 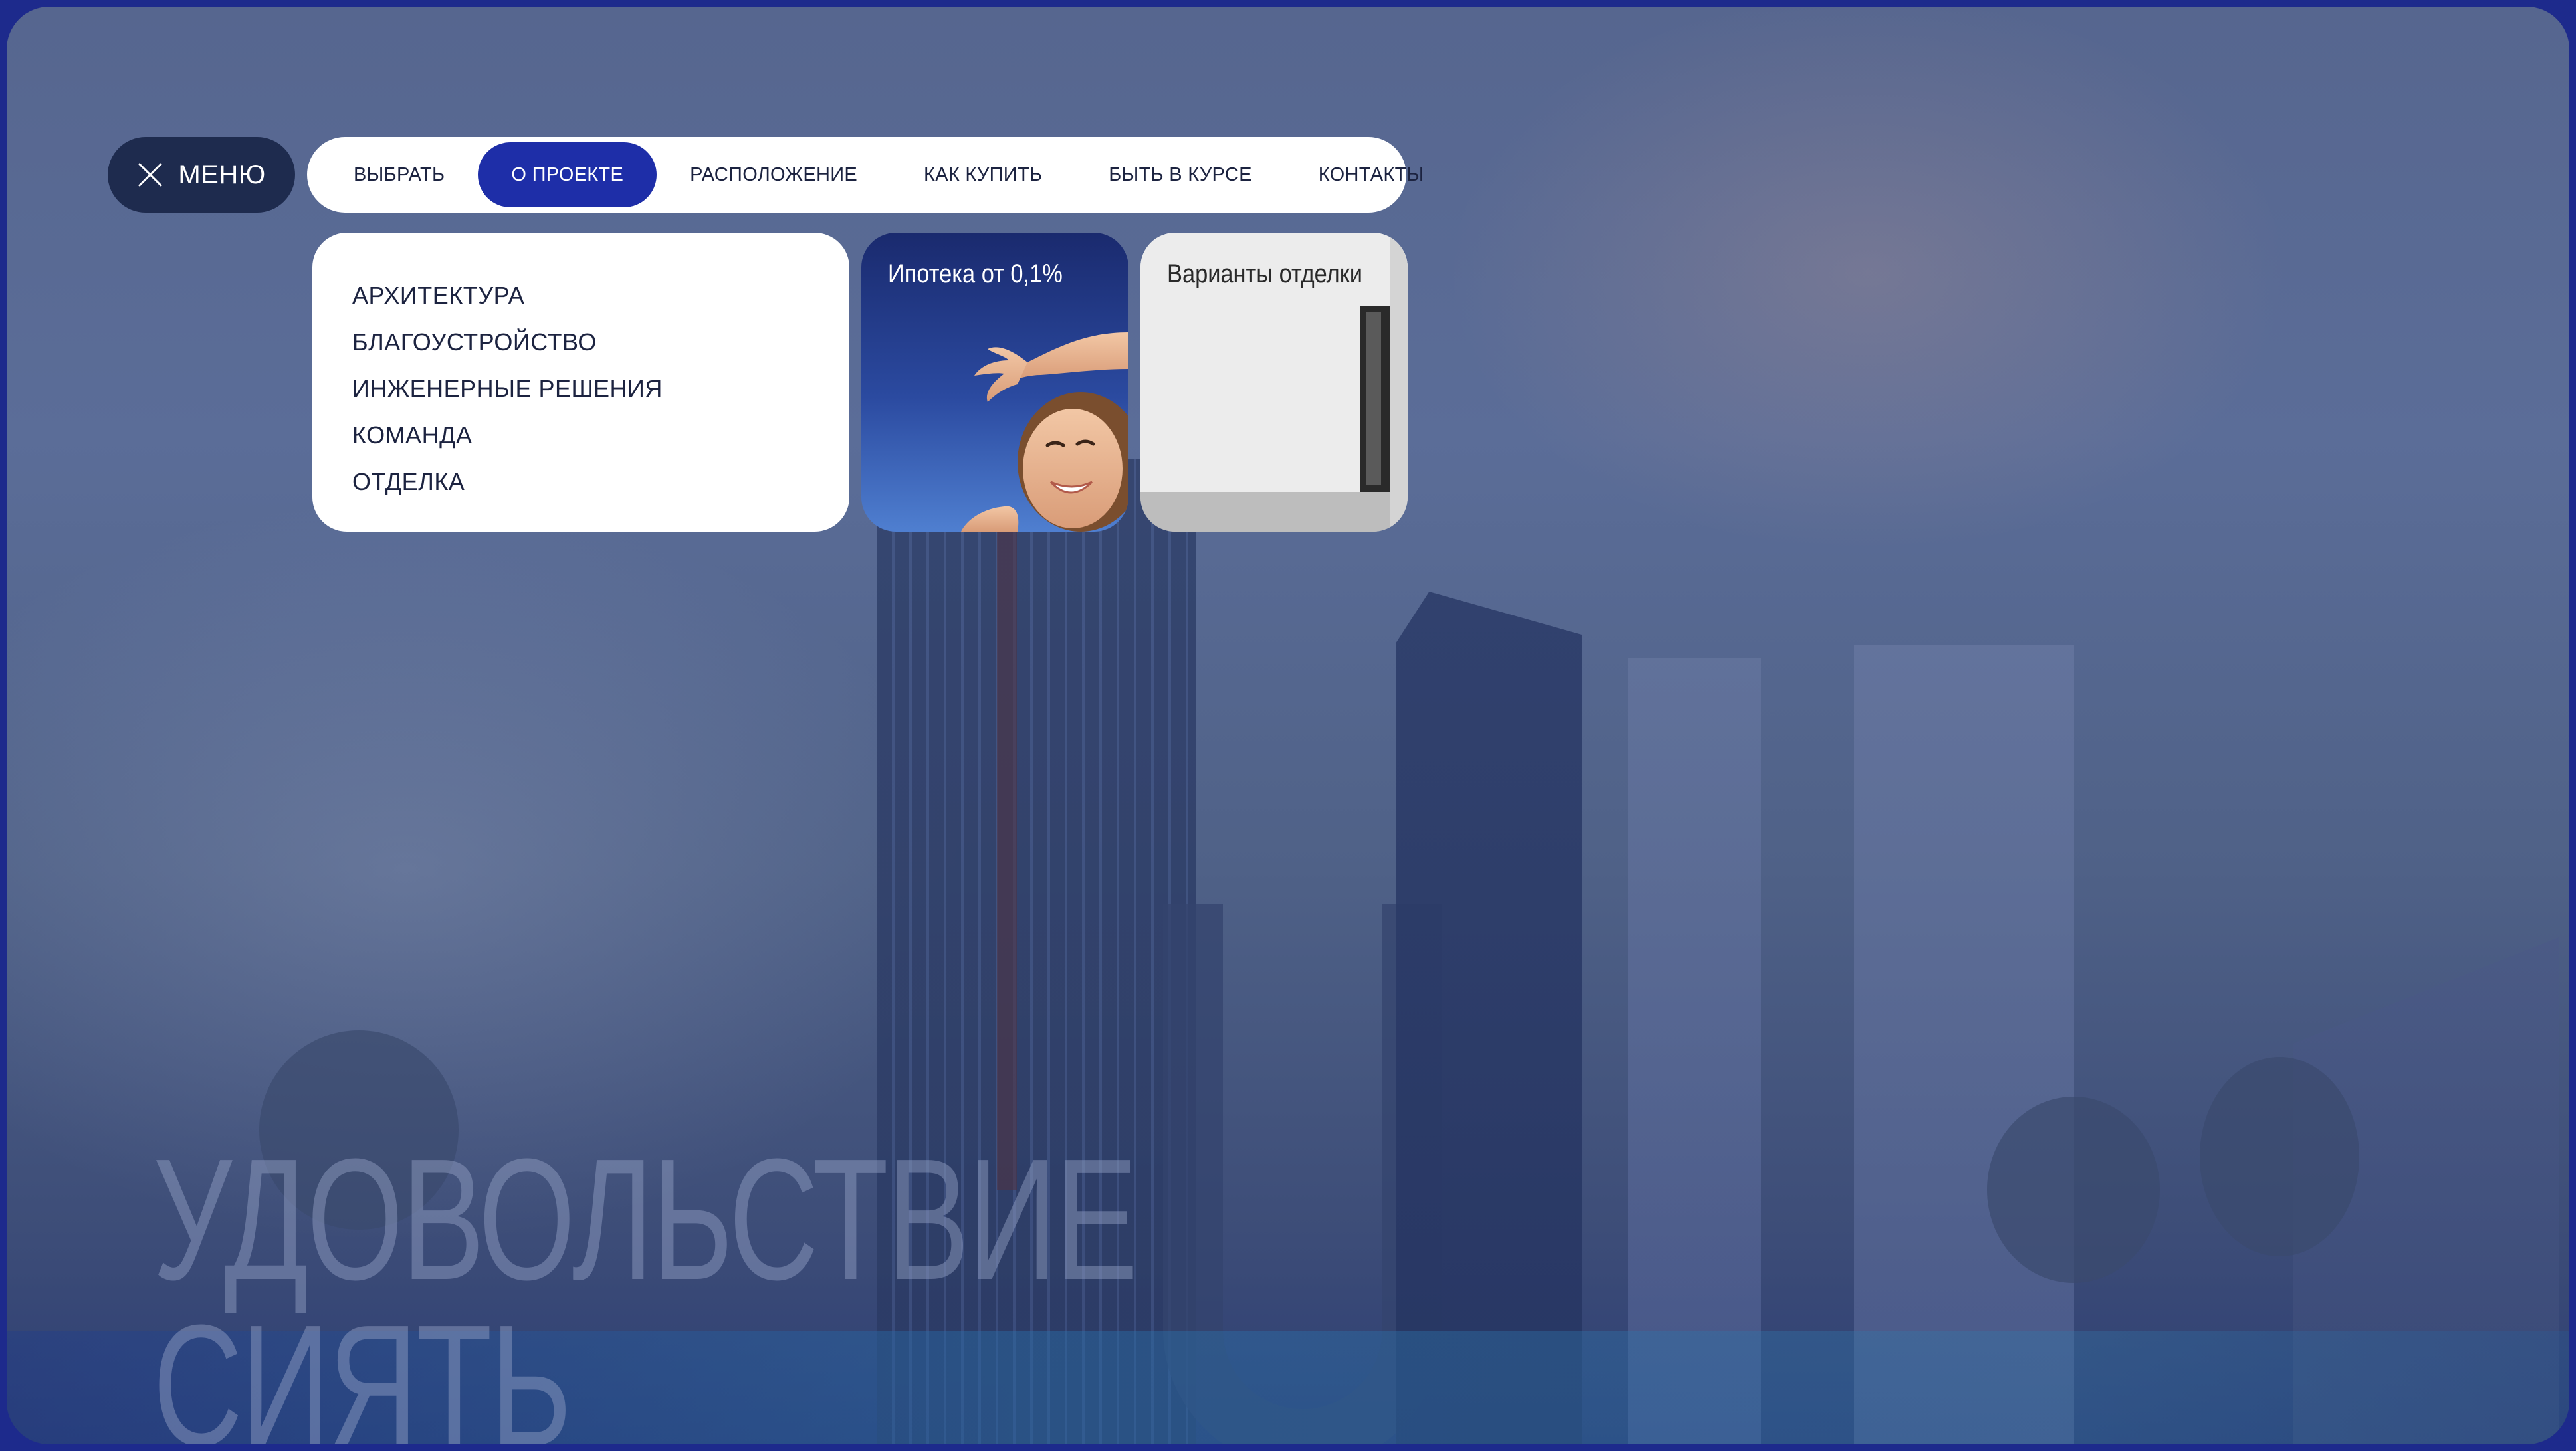 I want to click on mortgage-promo-card: Ипотека от 0,1%, so click(x=994, y=382).